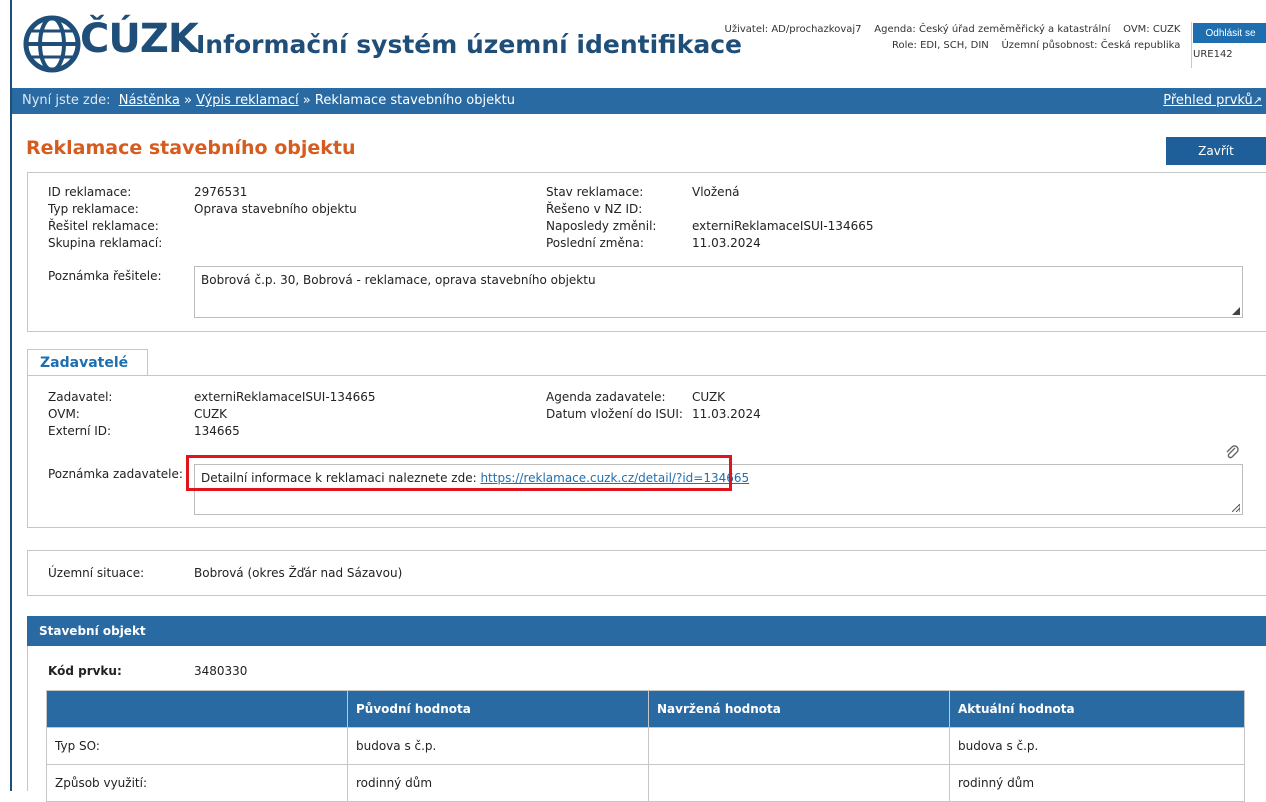 The width and height of the screenshot is (1266, 802). I want to click on overview-link-label: Přehled prvků, so click(1208, 100).